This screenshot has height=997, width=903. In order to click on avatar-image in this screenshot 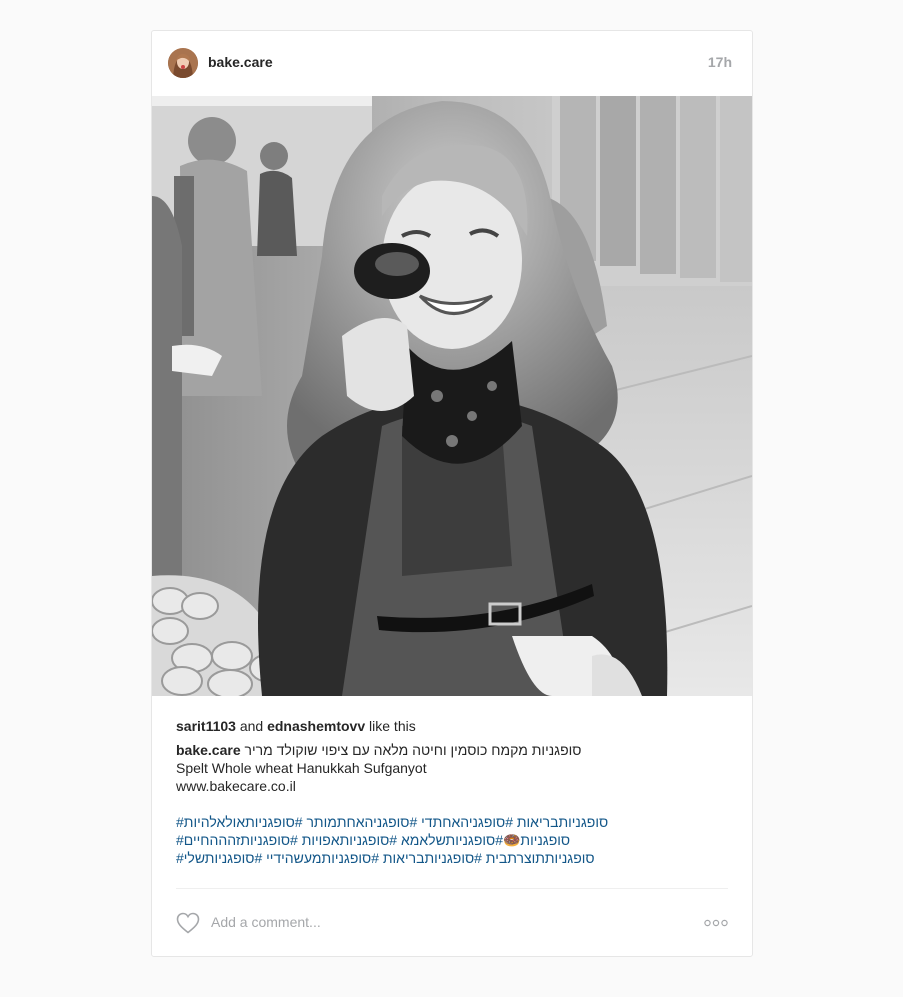, I will do `click(183, 63)`.